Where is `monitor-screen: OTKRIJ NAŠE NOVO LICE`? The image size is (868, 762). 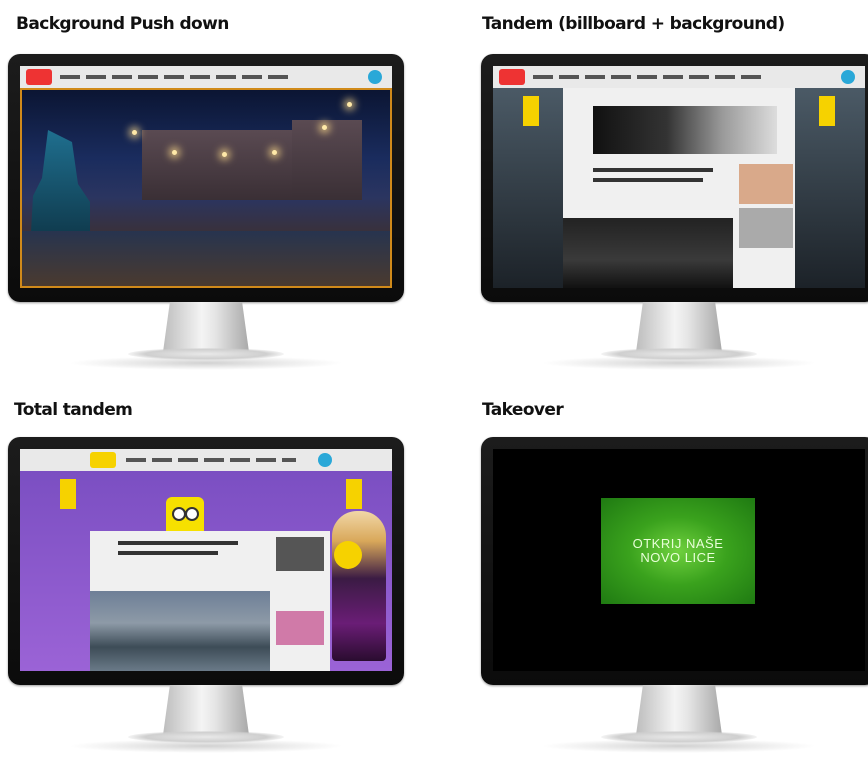 monitor-screen: OTKRIJ NAŠE NOVO LICE is located at coordinates (679, 560).